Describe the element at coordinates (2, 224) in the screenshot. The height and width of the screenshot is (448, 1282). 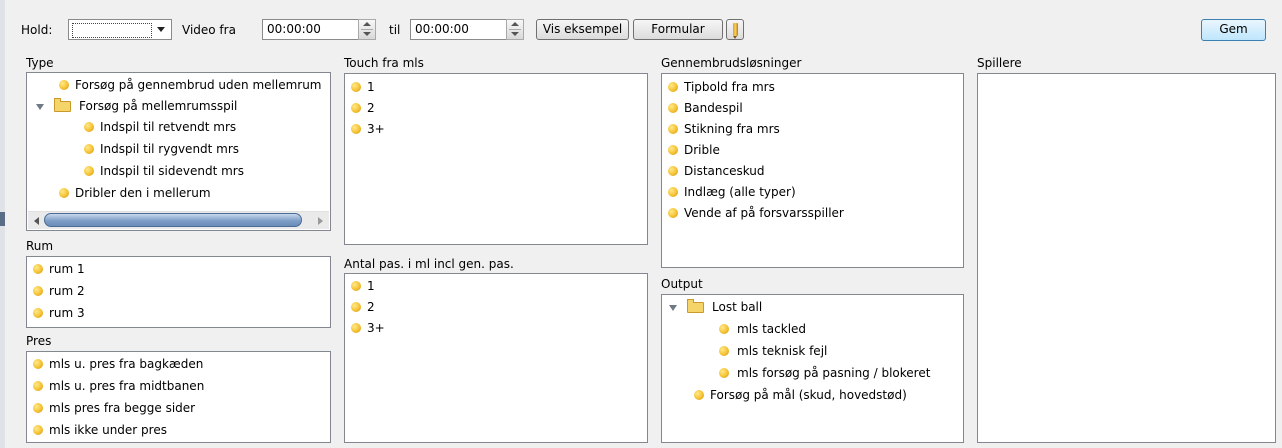
I see `left-edge-strip` at that location.